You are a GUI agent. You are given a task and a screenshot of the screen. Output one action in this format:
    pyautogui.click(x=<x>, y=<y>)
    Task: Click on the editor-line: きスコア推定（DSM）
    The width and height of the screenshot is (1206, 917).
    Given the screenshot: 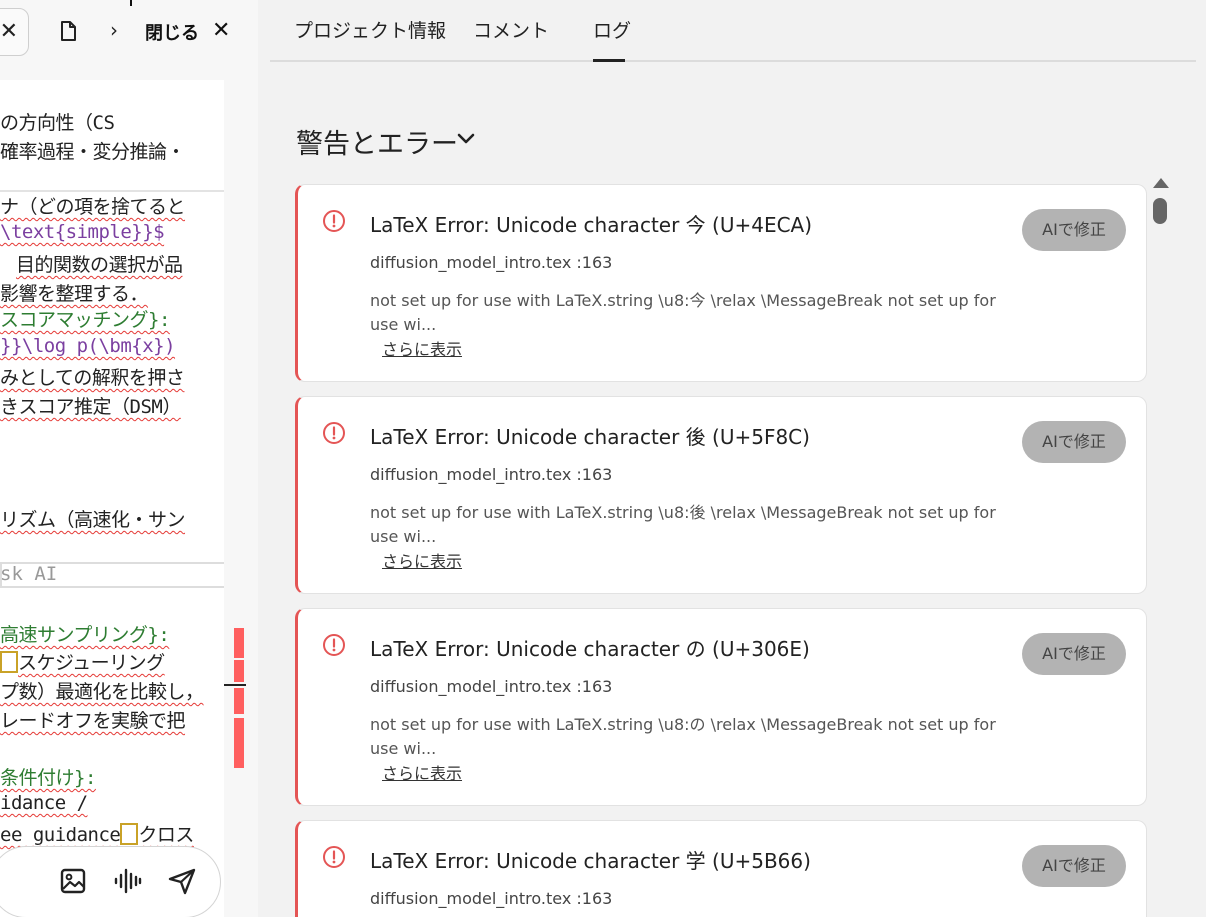 What is the action you would take?
    pyautogui.click(x=90, y=407)
    